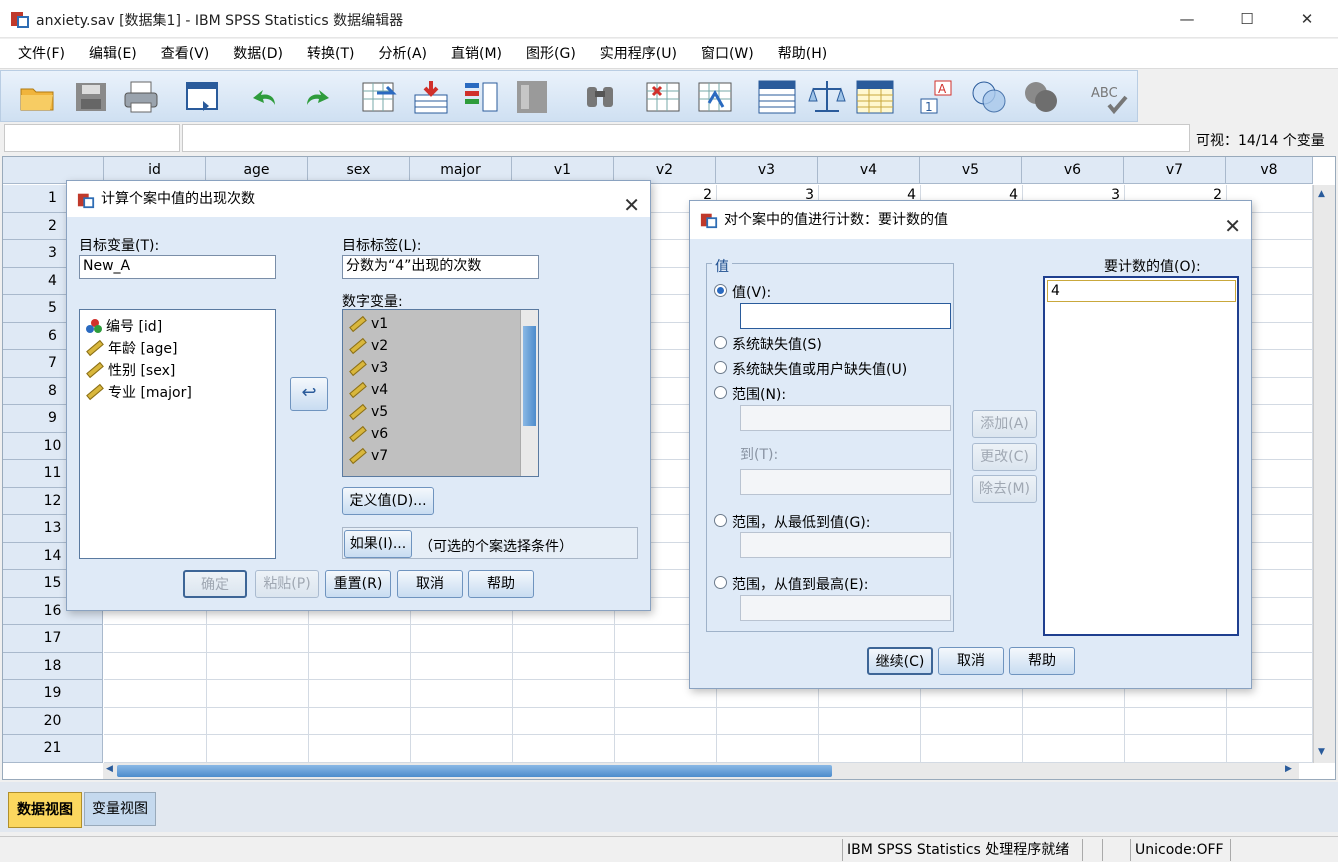 Image resolution: width=1338 pixels, height=862 pixels. I want to click on scroll-down-icon: ▼, so click(1321, 752).